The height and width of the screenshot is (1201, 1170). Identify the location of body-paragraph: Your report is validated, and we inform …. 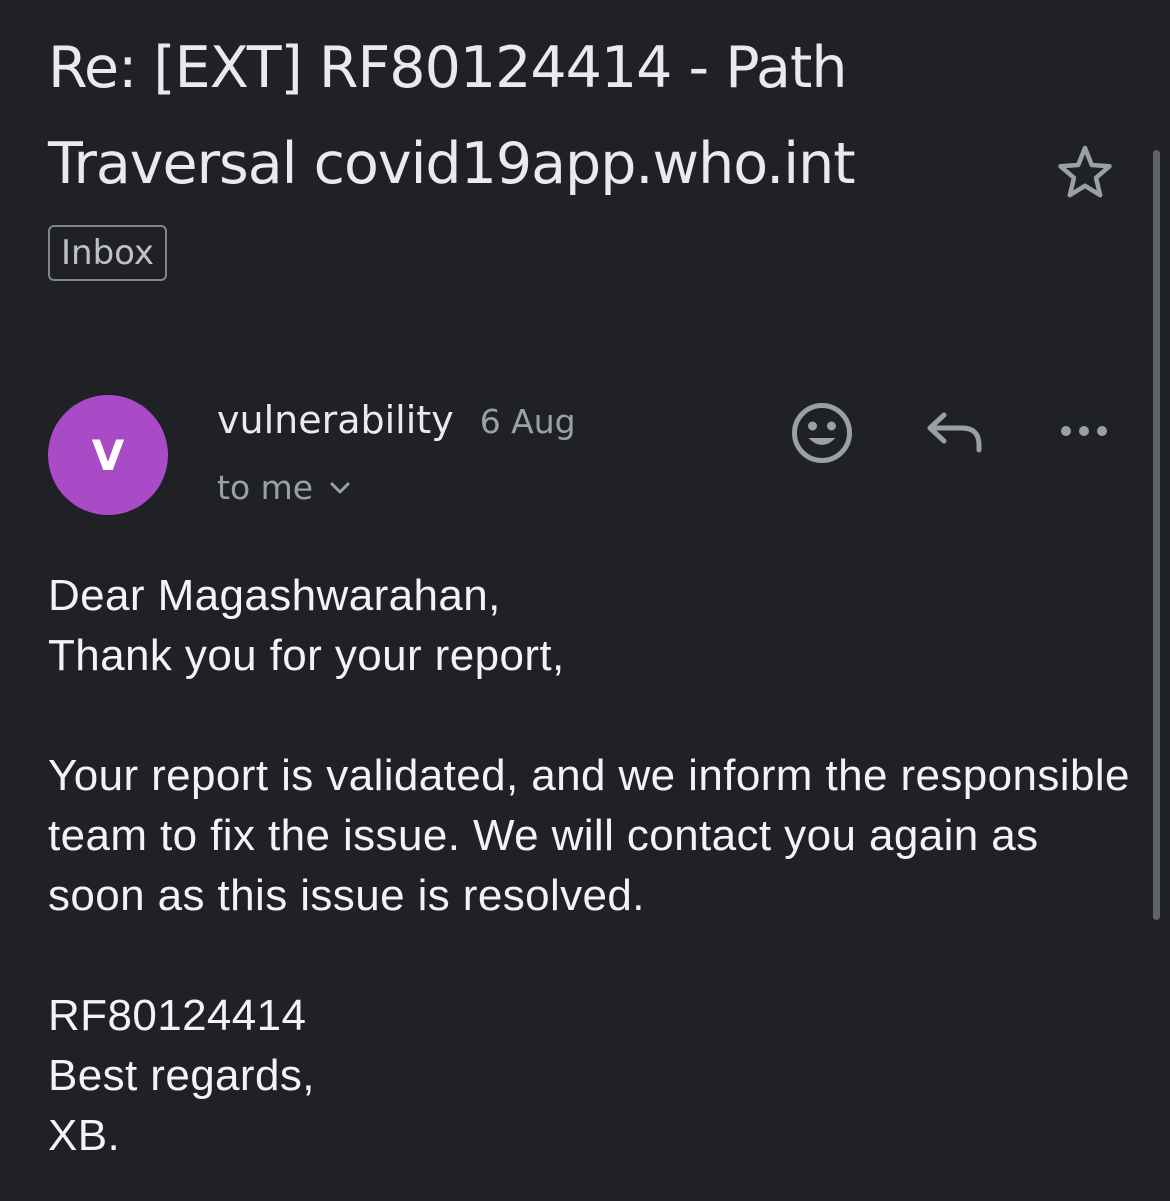
(589, 835).